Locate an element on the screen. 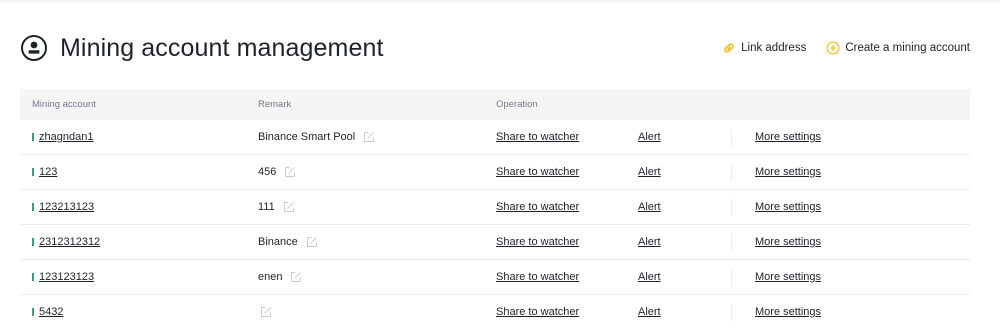 Image resolution: width=1000 pixels, height=328 pixels. remark-cell: Binance Smart Pool is located at coordinates (377, 137).